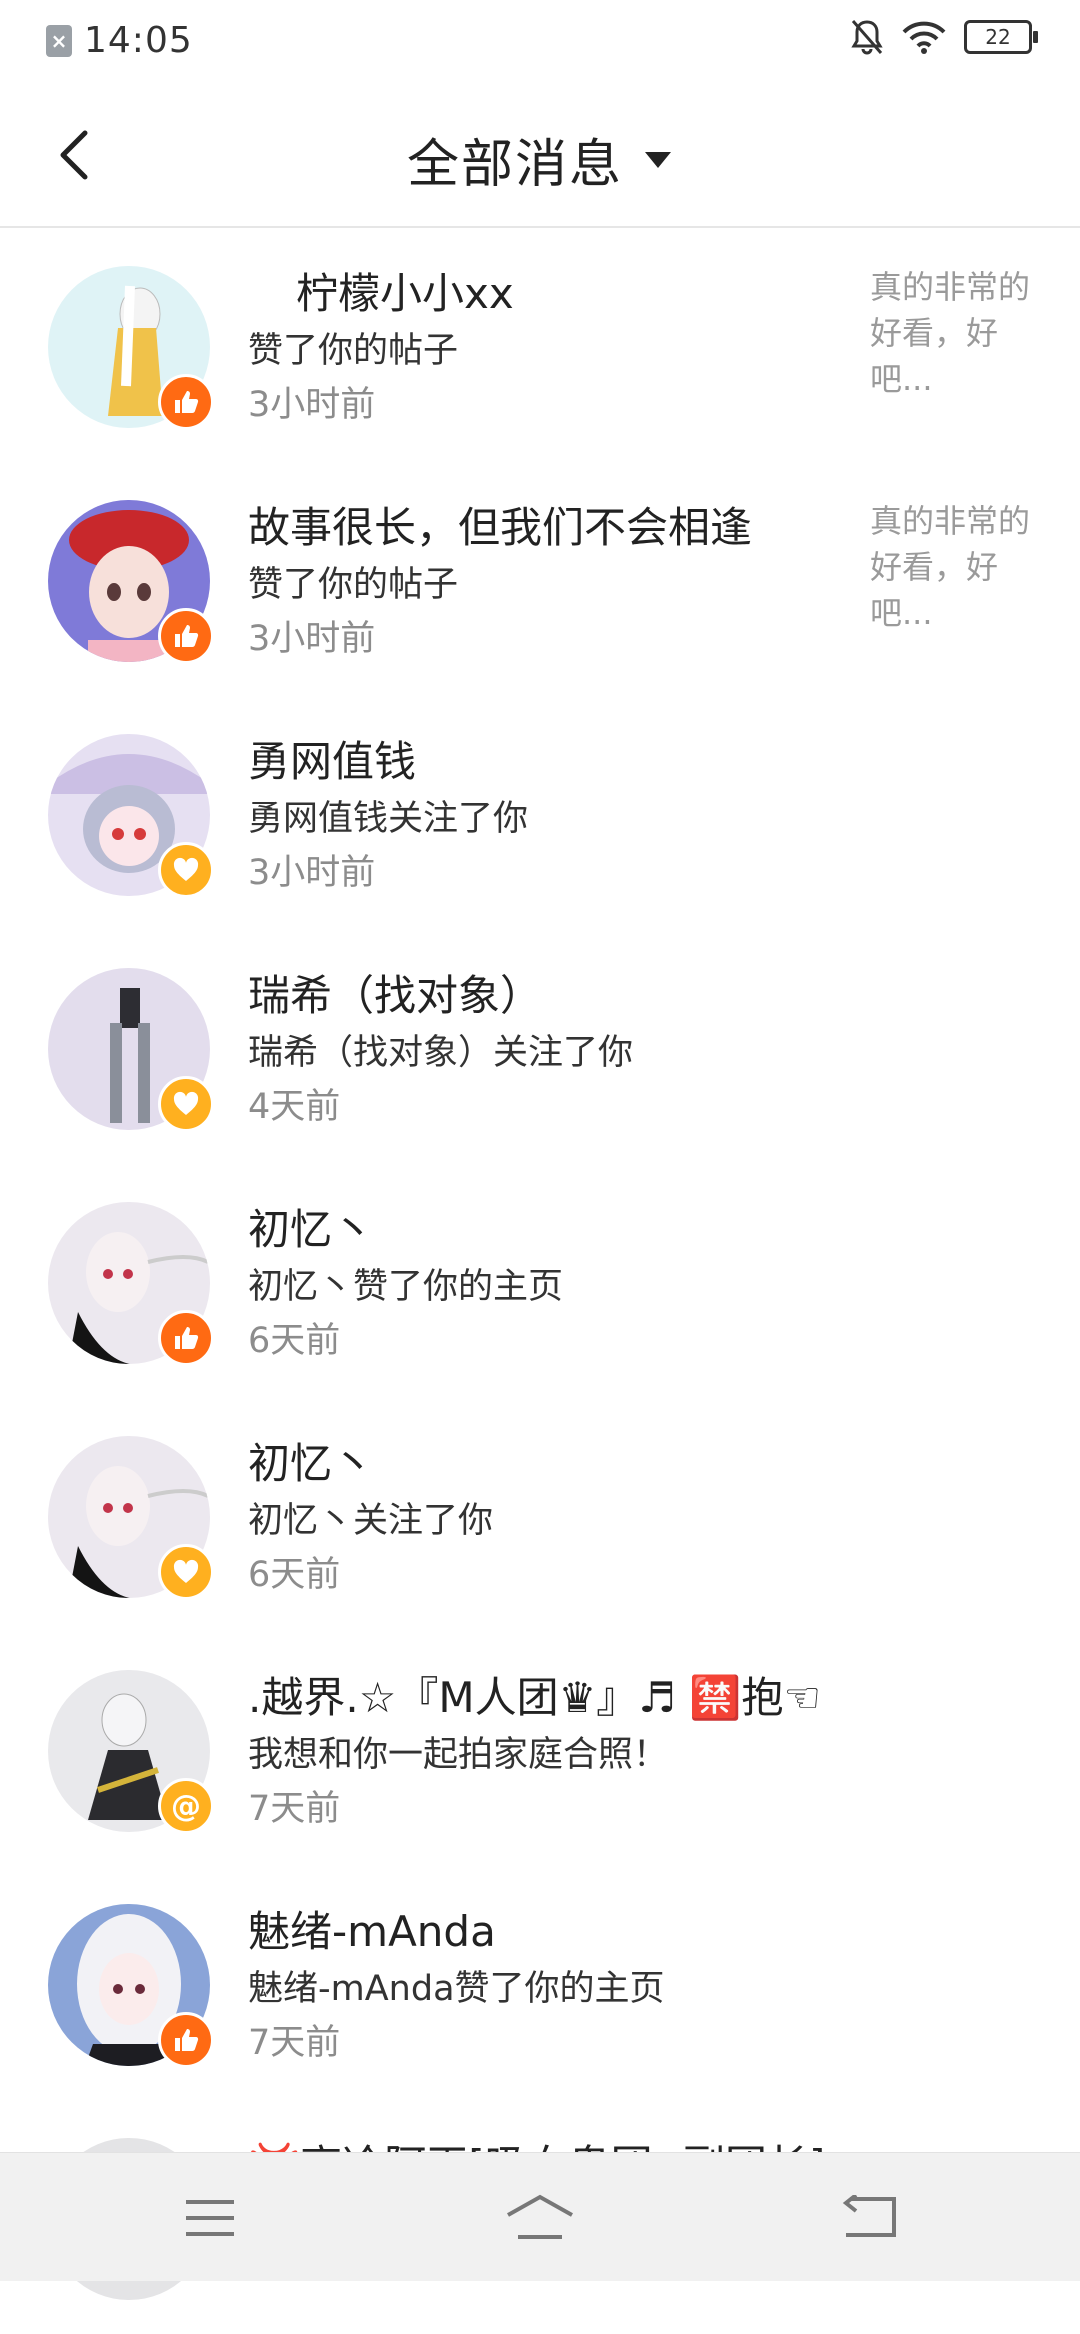 The width and height of the screenshot is (1080, 2334). I want to click on dropdown-triangle-icon, so click(658, 159).